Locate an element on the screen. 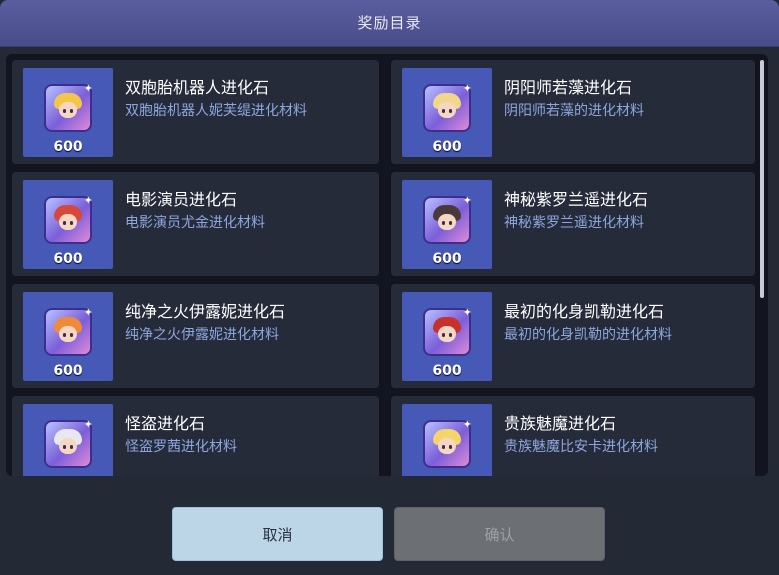 The image size is (779, 575). item-name: 阴阳师若藻进化石 is located at coordinates (568, 87).